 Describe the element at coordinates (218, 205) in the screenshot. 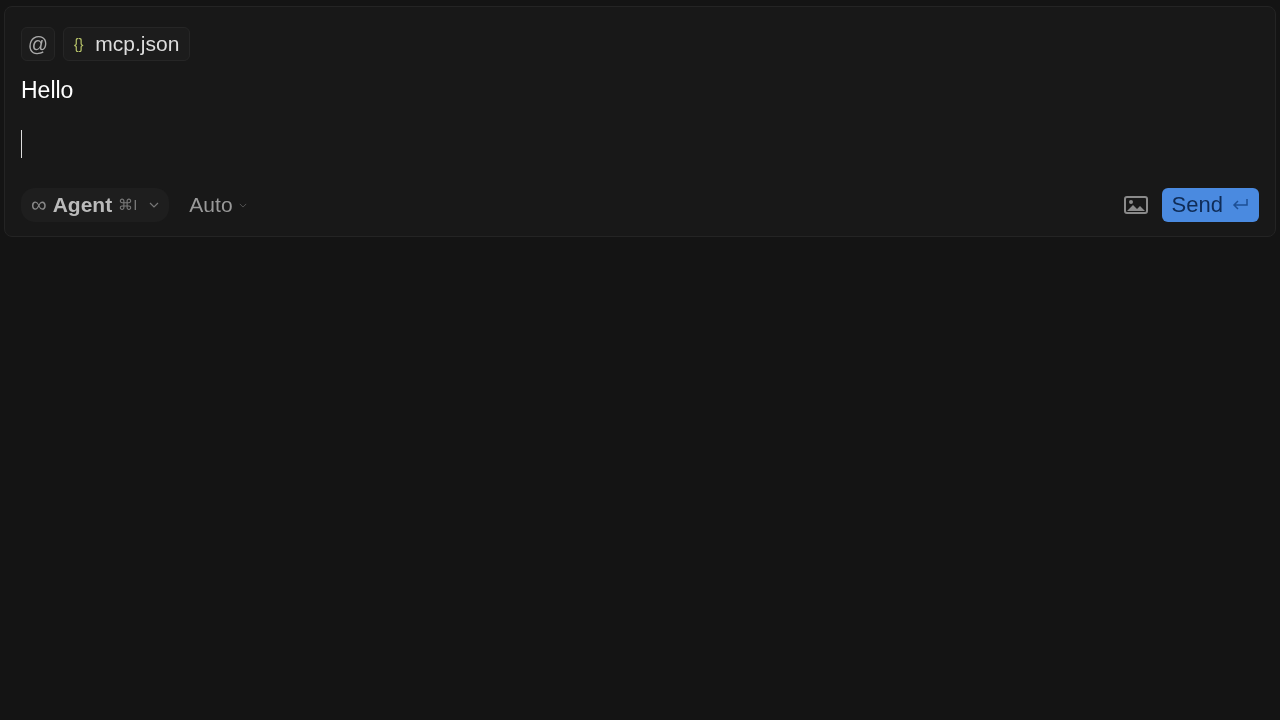

I see `model-selector: Auto` at that location.